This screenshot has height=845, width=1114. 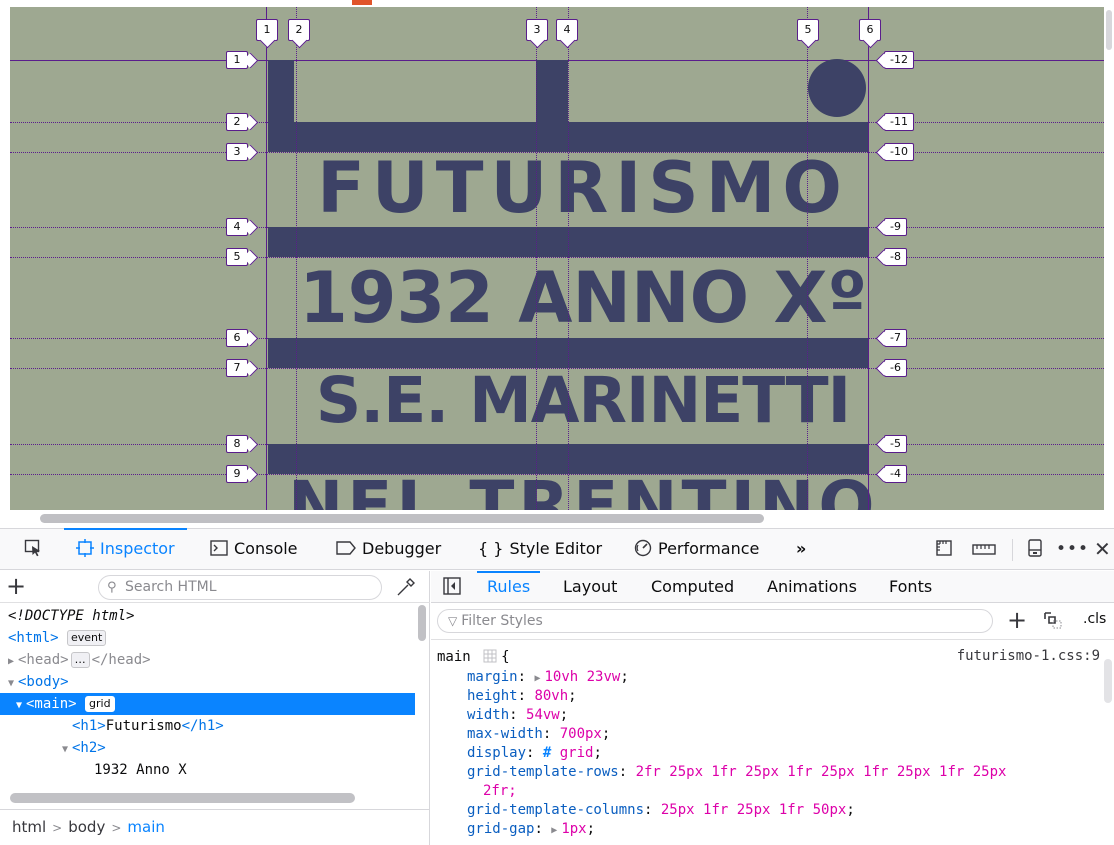 I want to click on grid-col-label: 1, so click(x=267, y=30).